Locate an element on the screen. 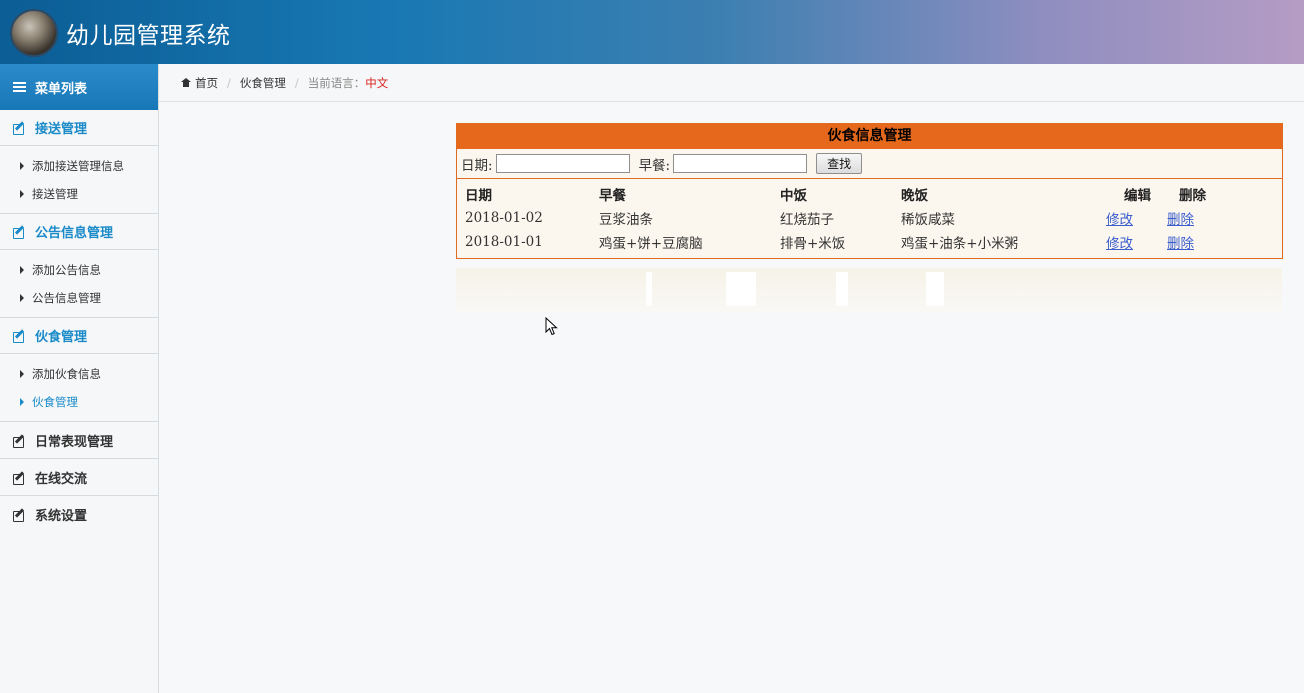 The image size is (1304, 693). sidebar-group-notice: 公告信息管理 添加公告信息 公告信息管理 is located at coordinates (79, 266).